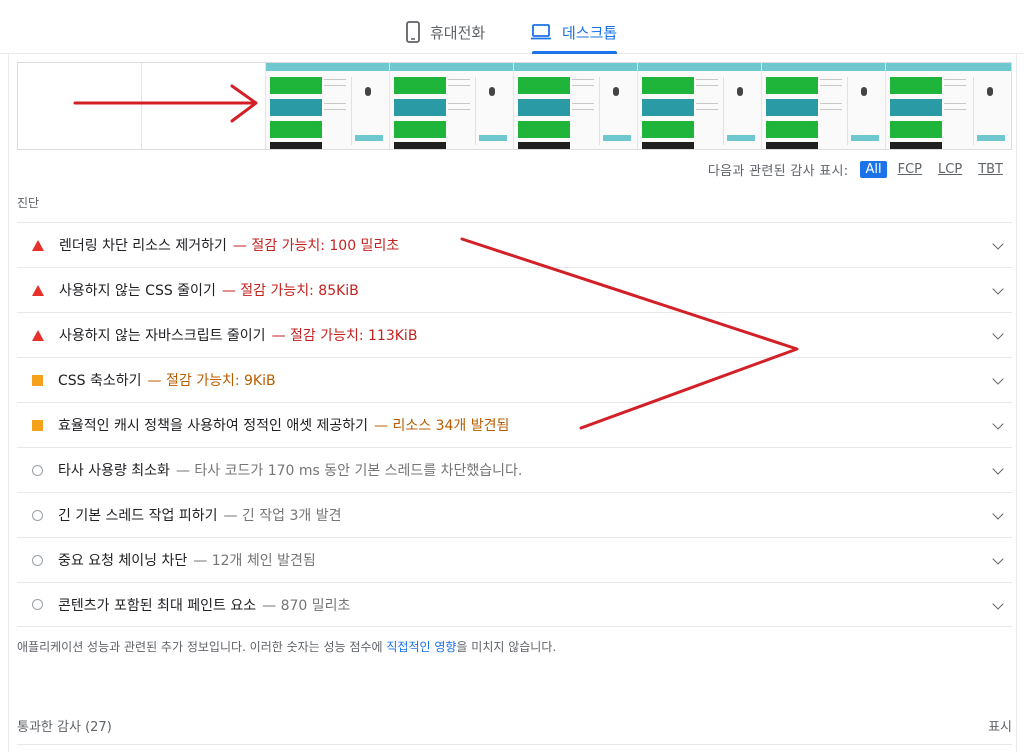  Describe the element at coordinates (316, 246) in the screenshot. I see `audit-detail: — 절감 가능치: 100 밀리초` at that location.